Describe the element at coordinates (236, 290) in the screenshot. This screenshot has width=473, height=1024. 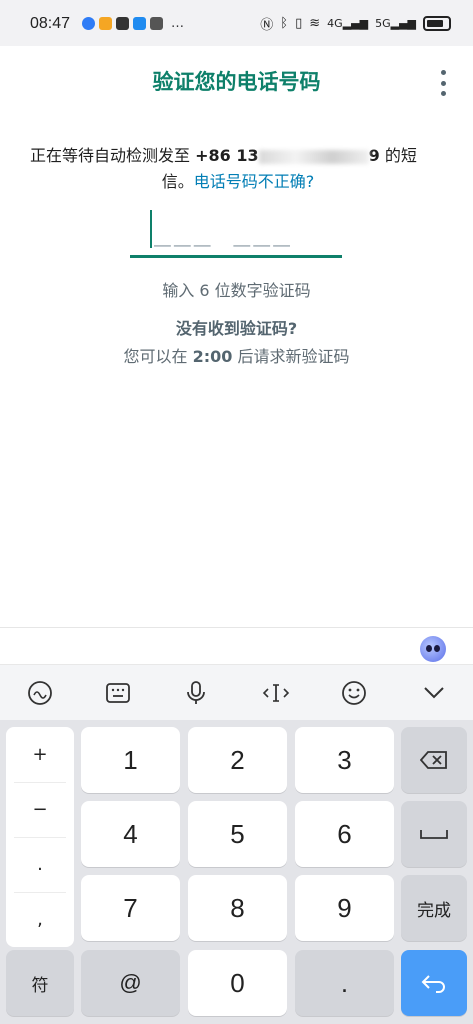
I see `code-hint: 输入 6 位数字验证码` at that location.